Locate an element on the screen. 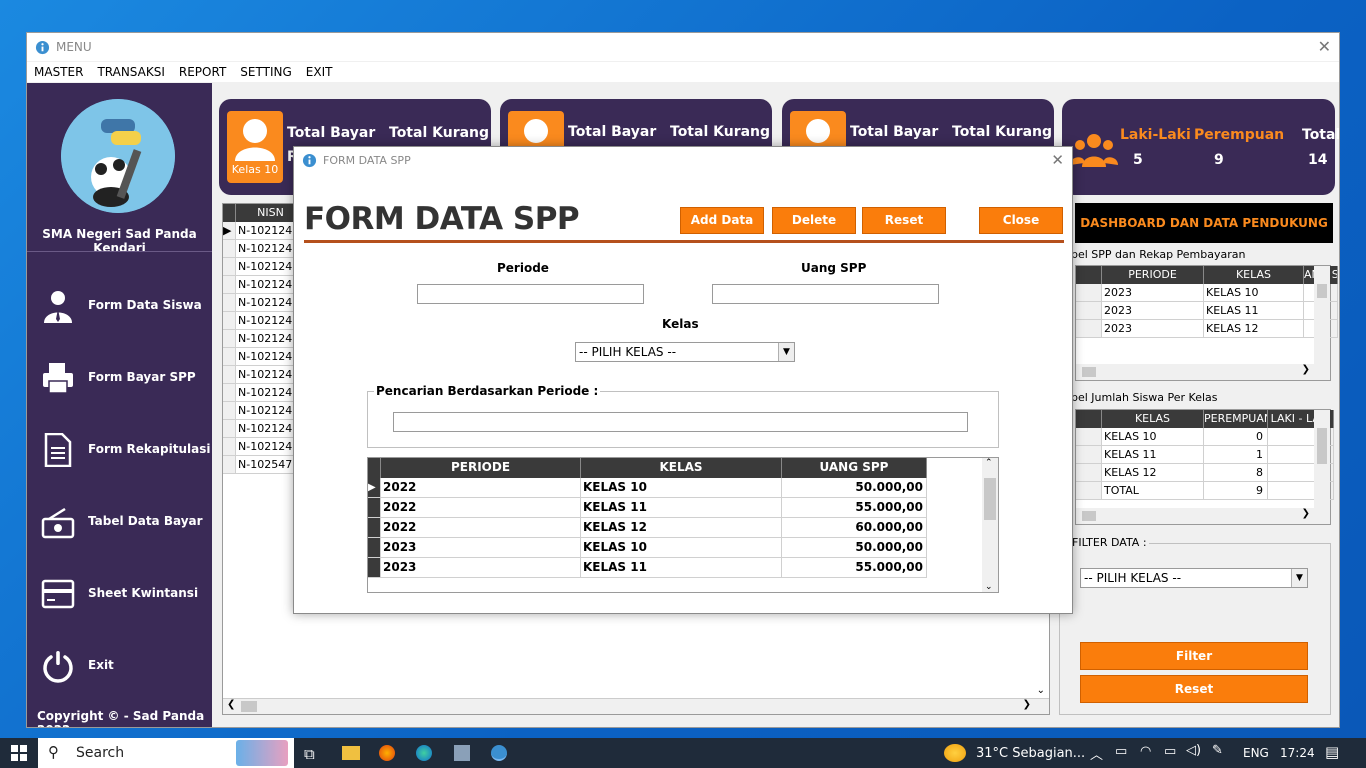 Image resolution: width=1366 pixels, height=768 pixels. windows-start-icon is located at coordinates (19, 753).